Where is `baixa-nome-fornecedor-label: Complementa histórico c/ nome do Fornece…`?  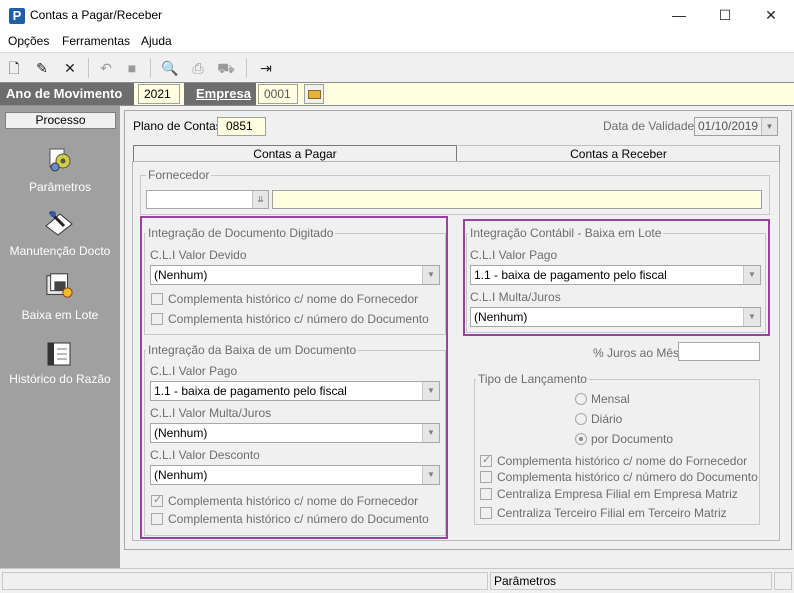 baixa-nome-fornecedor-label: Complementa histórico c/ nome do Fornece… is located at coordinates (293, 501).